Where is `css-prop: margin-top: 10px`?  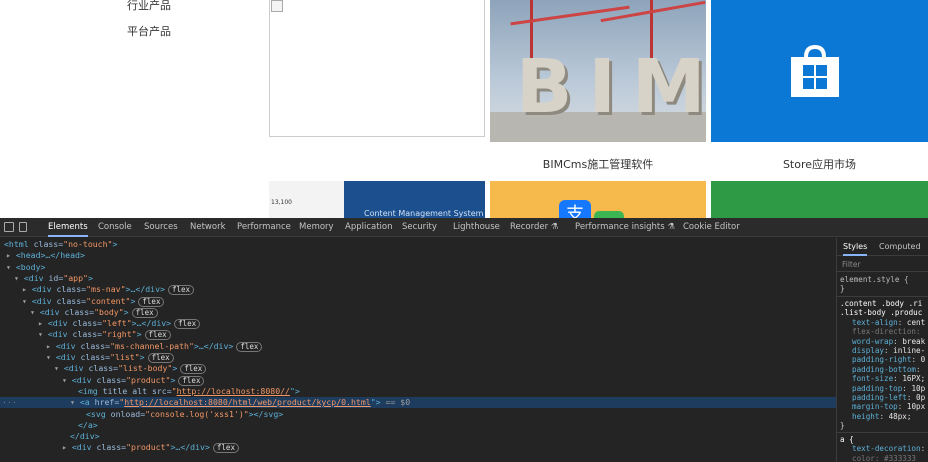 css-prop: margin-top: 10px is located at coordinates (888, 406).